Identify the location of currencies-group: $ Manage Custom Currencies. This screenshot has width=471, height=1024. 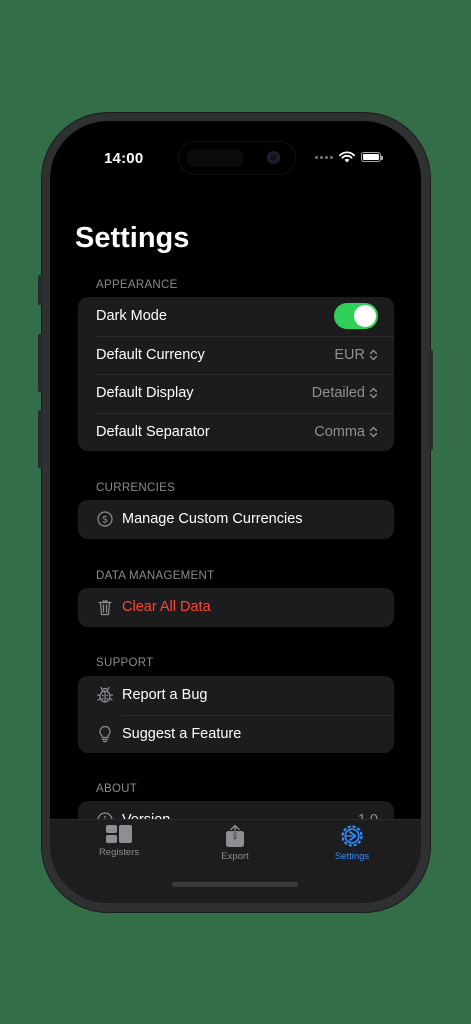
(236, 519).